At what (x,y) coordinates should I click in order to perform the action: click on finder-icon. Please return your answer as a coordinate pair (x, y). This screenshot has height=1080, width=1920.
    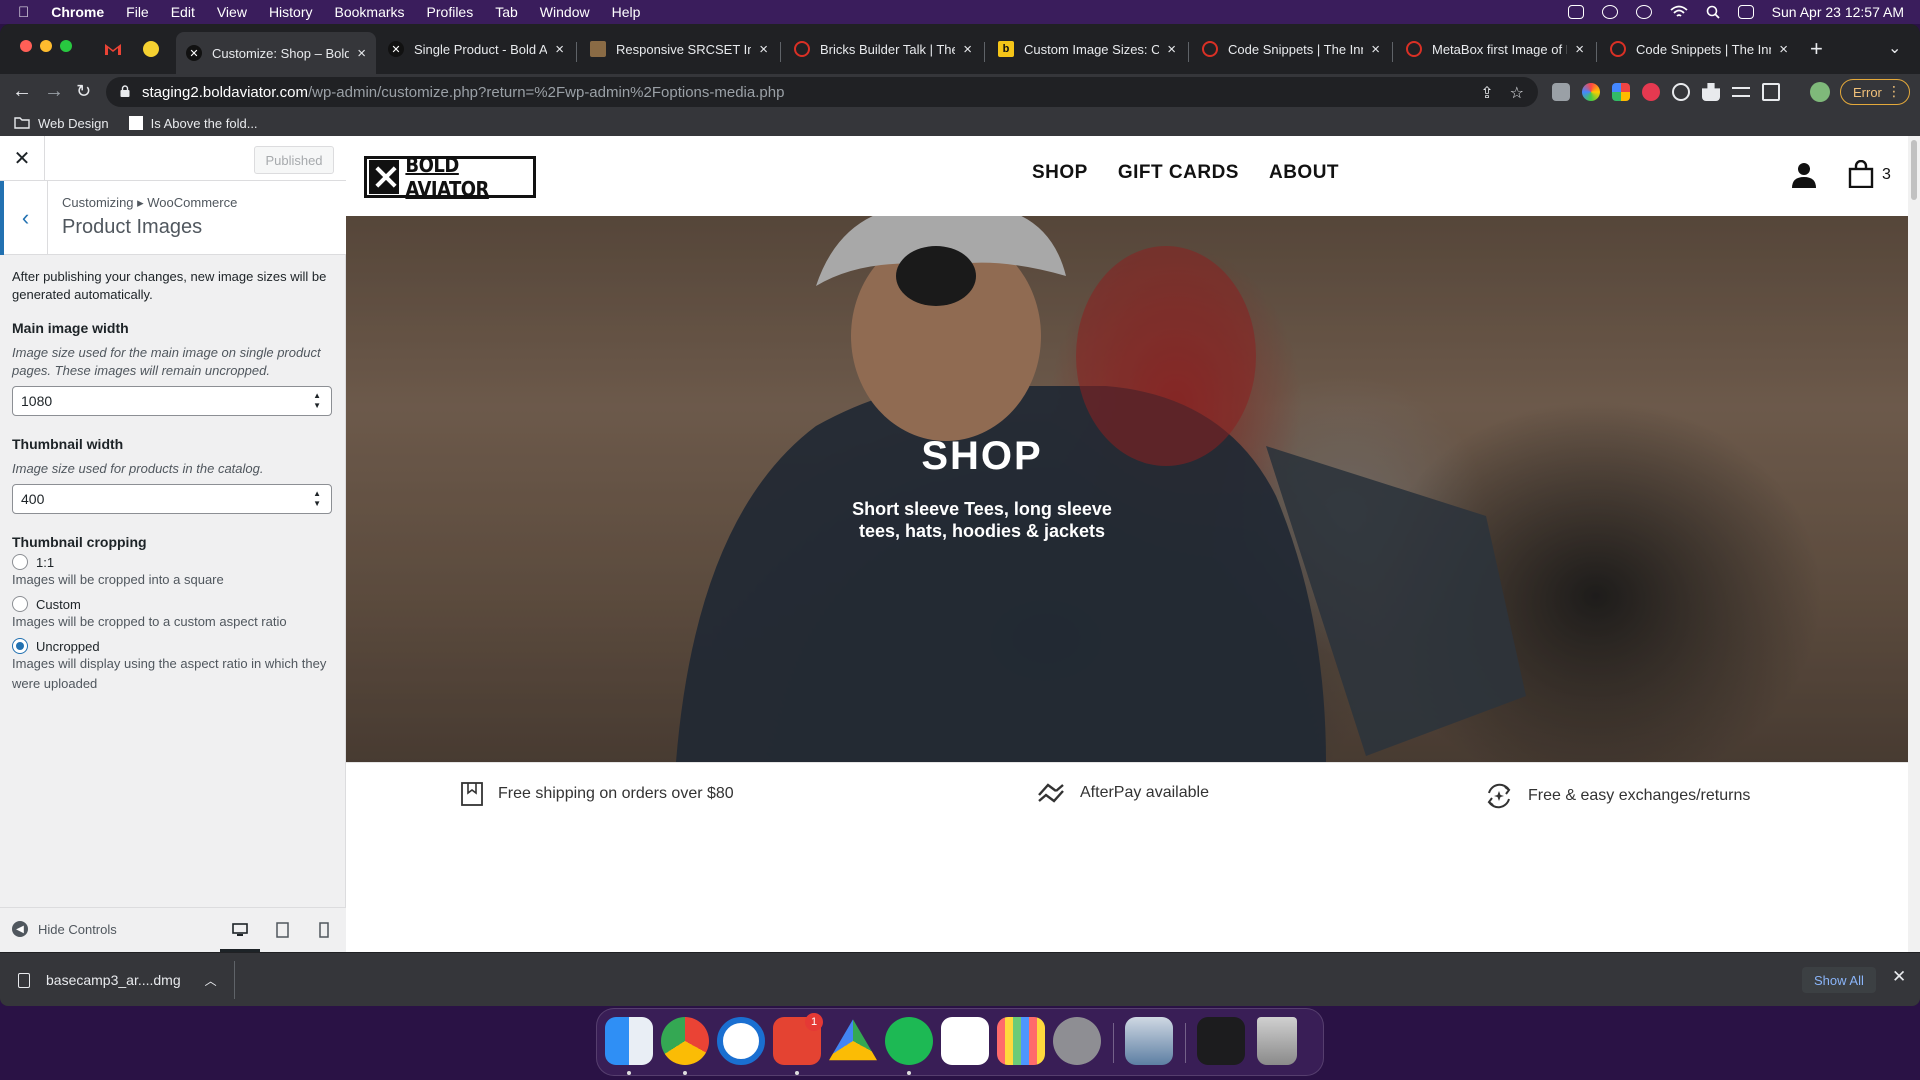
    Looking at the image, I should click on (629, 1041).